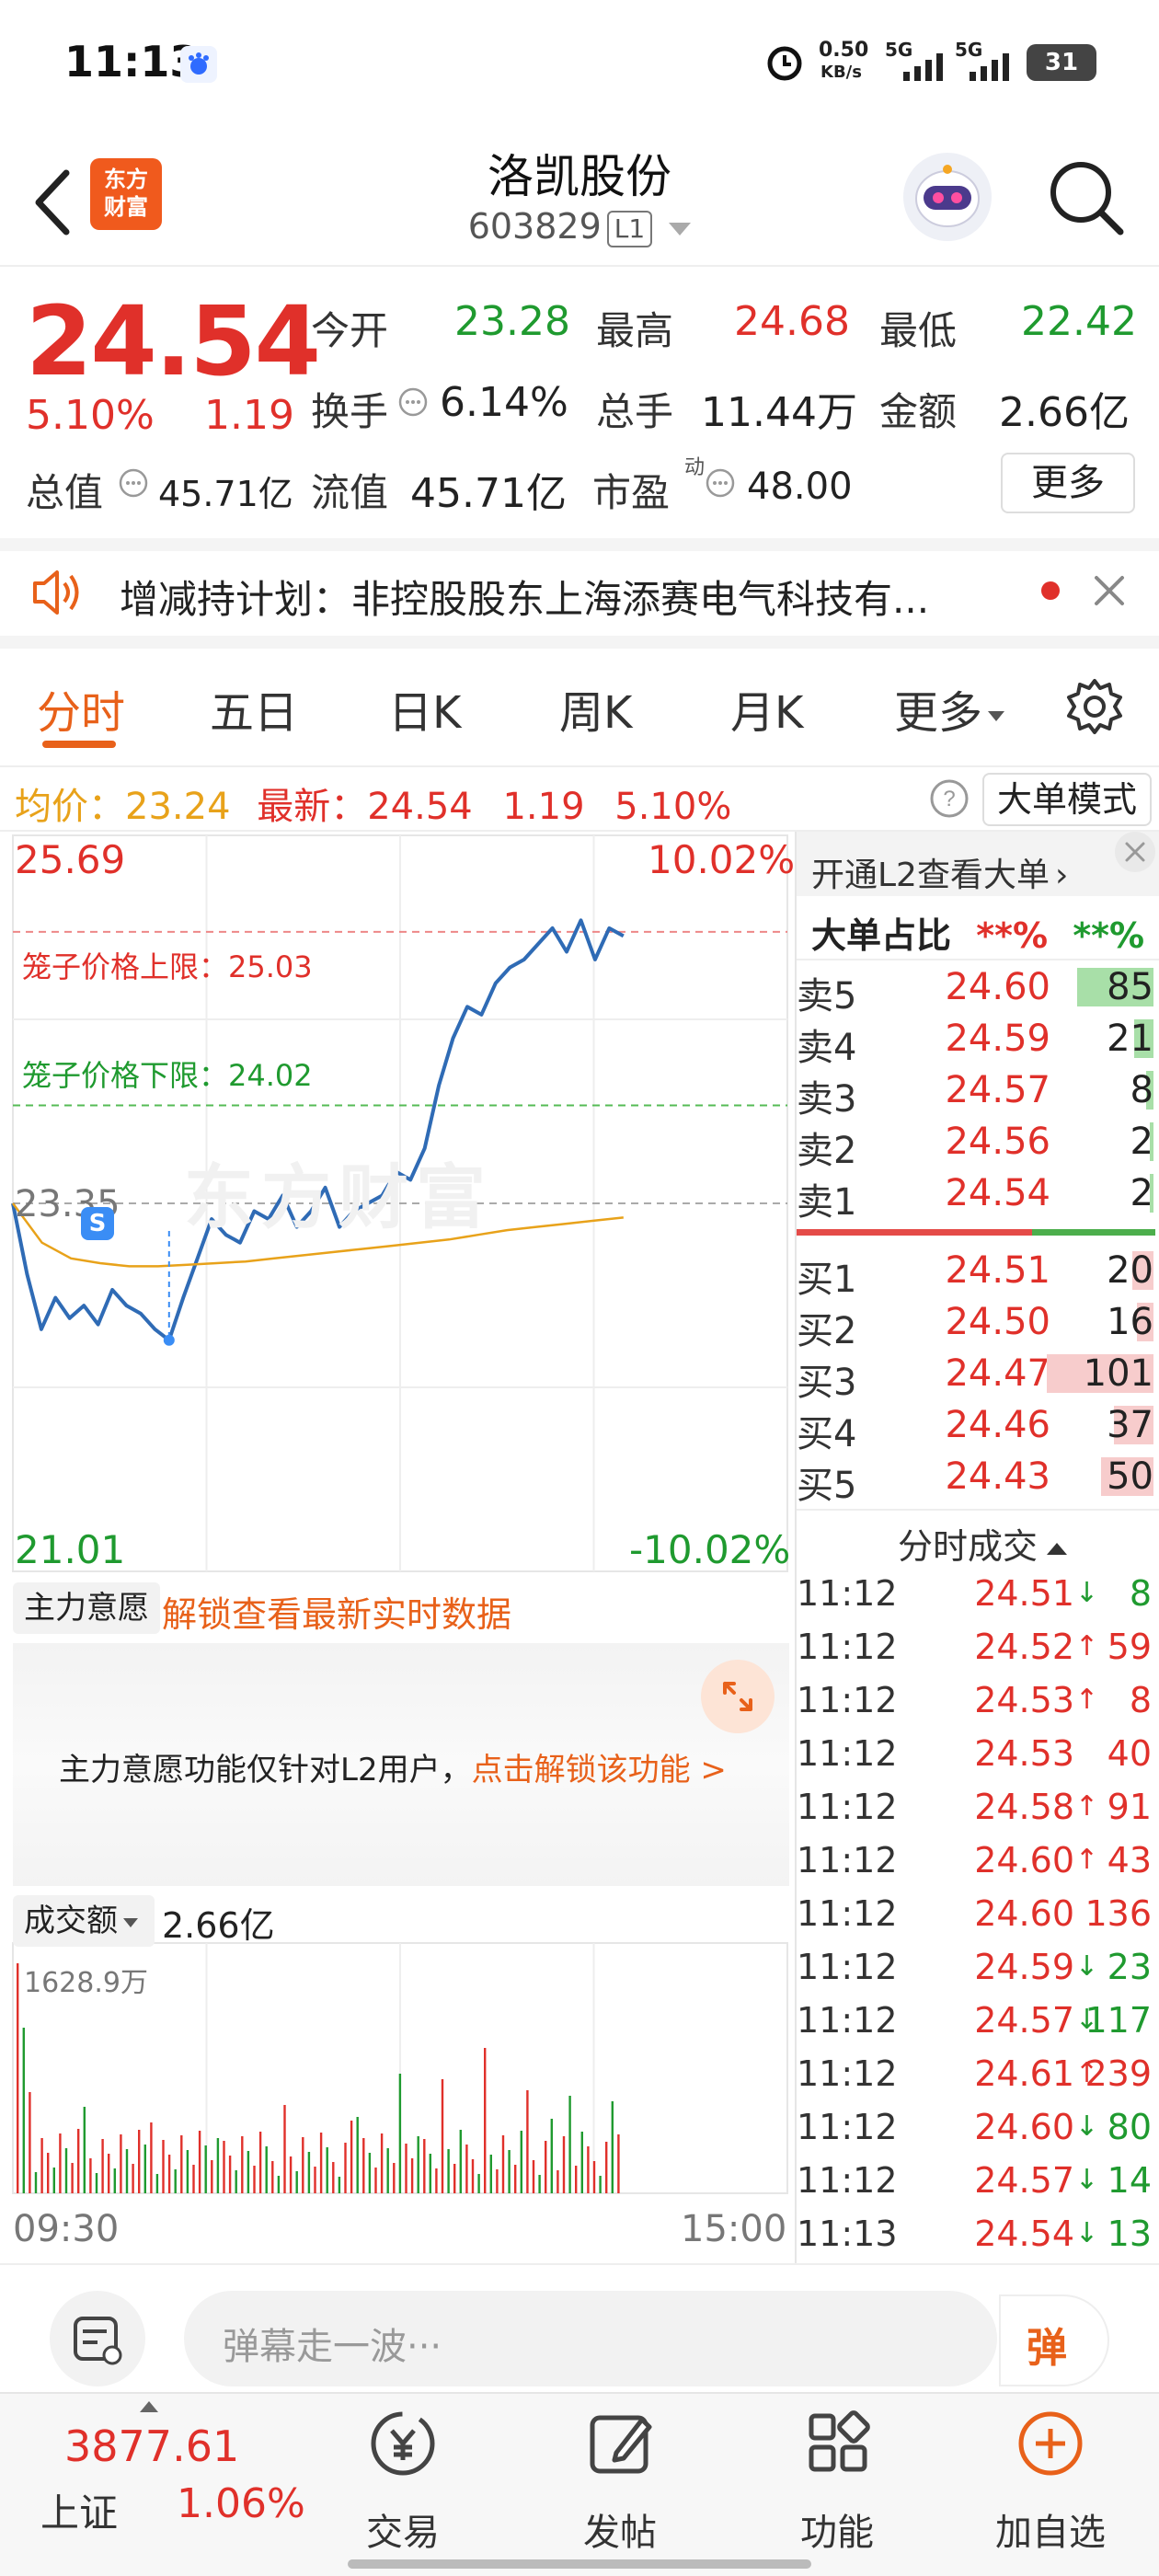  What do you see at coordinates (599, 1770) in the screenshot?
I see `intent-unlock-action: 点击解锁该功能 >` at bounding box center [599, 1770].